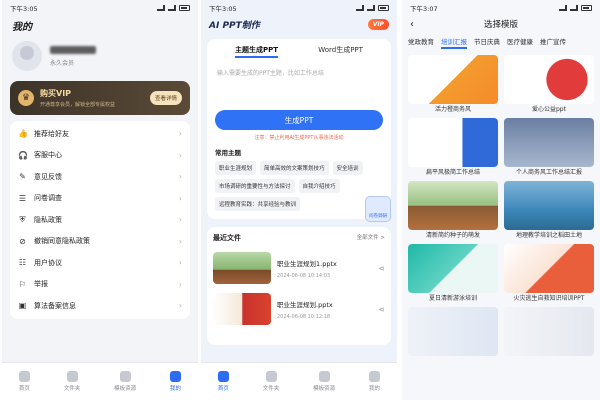  Describe the element at coordinates (553, 42) in the screenshot. I see `category-tab: 推广宣传` at that location.